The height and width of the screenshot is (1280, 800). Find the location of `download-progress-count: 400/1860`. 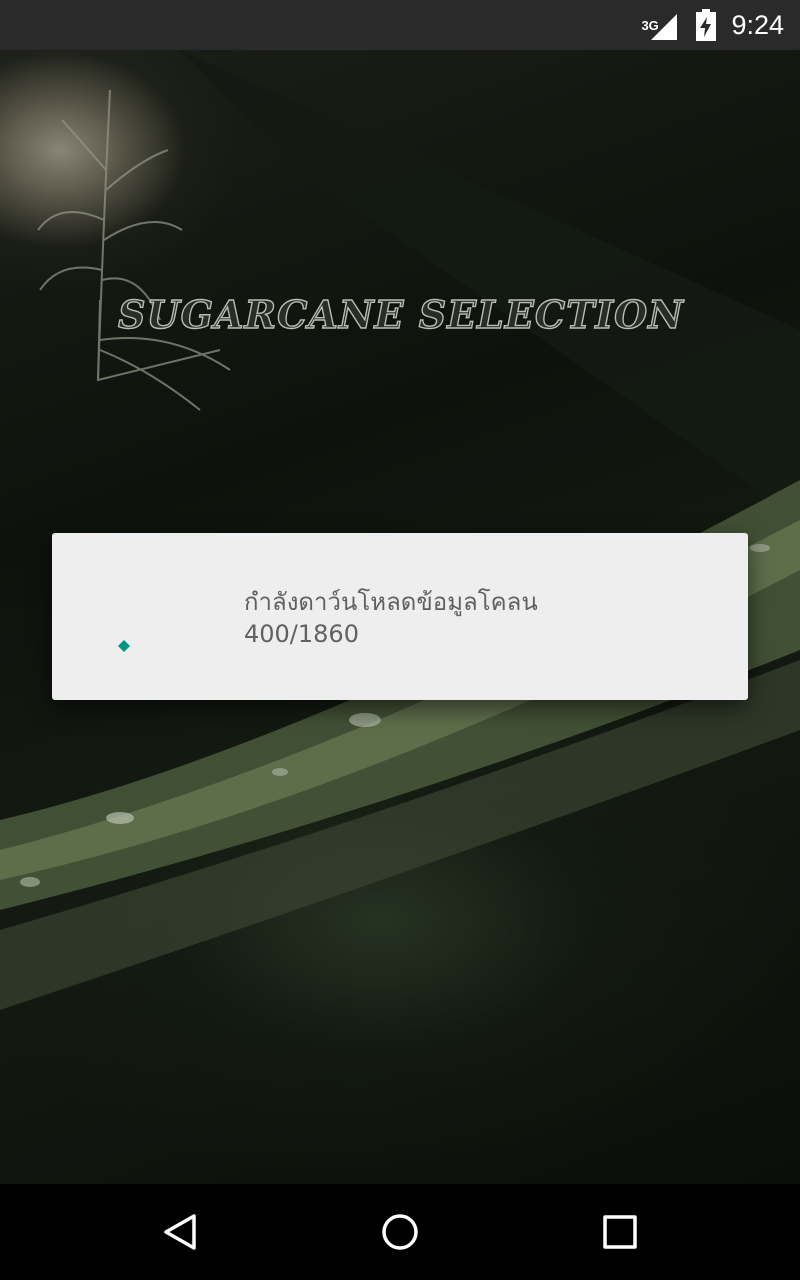

download-progress-count: 400/1860 is located at coordinates (301, 634).